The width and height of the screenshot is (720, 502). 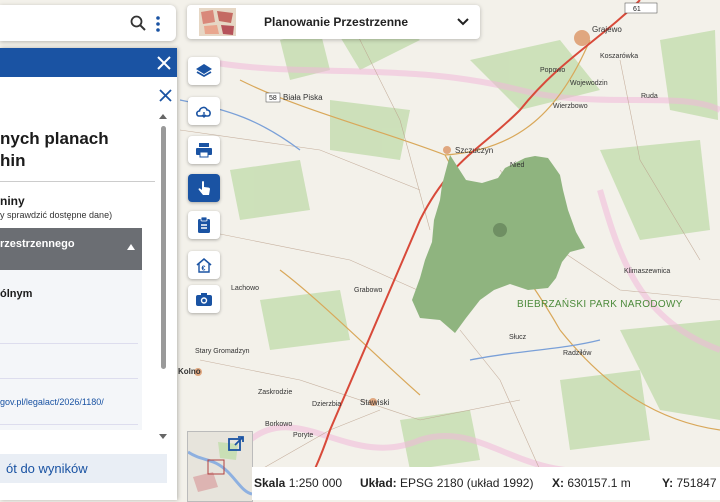 I want to click on label-poryte: Poryte, so click(x=303, y=435).